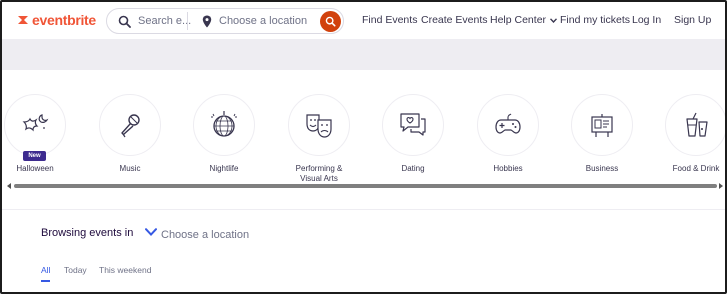  I want to click on active-tab-indicator, so click(45, 281).